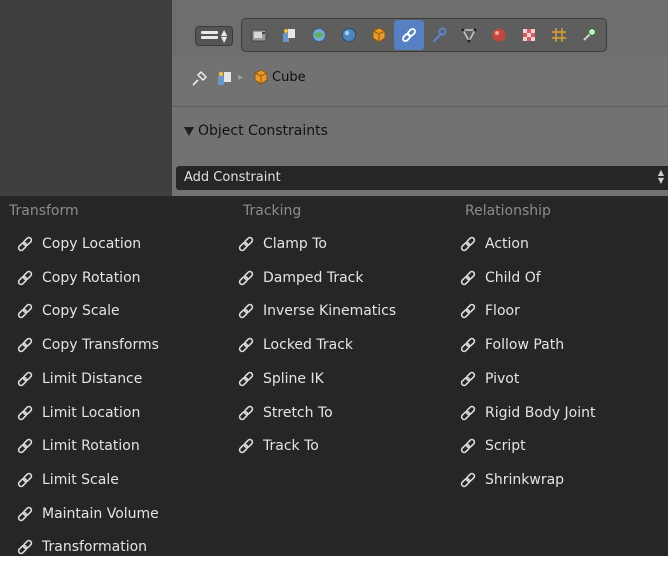 This screenshot has width=668, height=562. I want to click on tab-texture, so click(529, 35).